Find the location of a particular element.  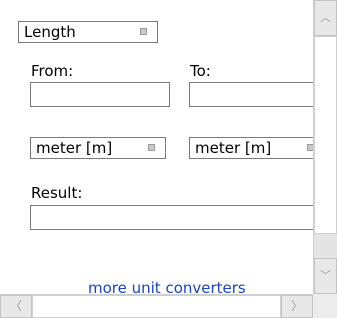

from-unit-select: meter [m] is located at coordinates (98, 148).